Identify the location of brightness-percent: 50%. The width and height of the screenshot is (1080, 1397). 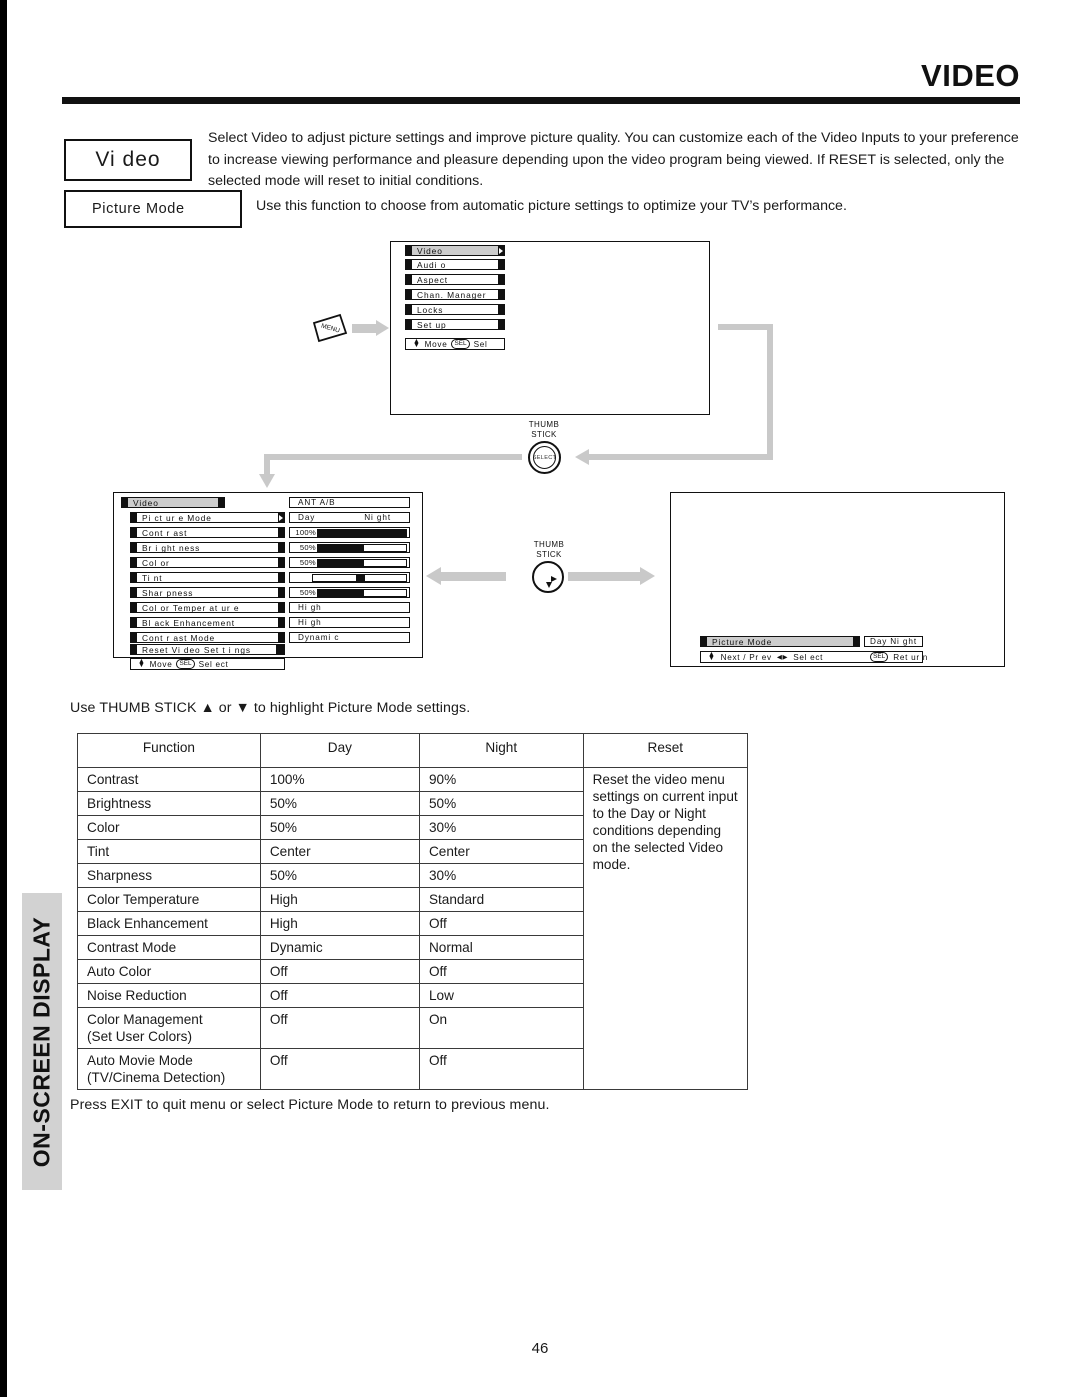
(307, 547).